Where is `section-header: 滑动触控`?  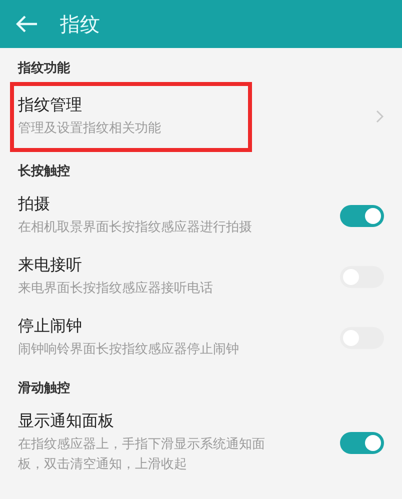
section-header: 滑动触控 is located at coordinates (44, 388).